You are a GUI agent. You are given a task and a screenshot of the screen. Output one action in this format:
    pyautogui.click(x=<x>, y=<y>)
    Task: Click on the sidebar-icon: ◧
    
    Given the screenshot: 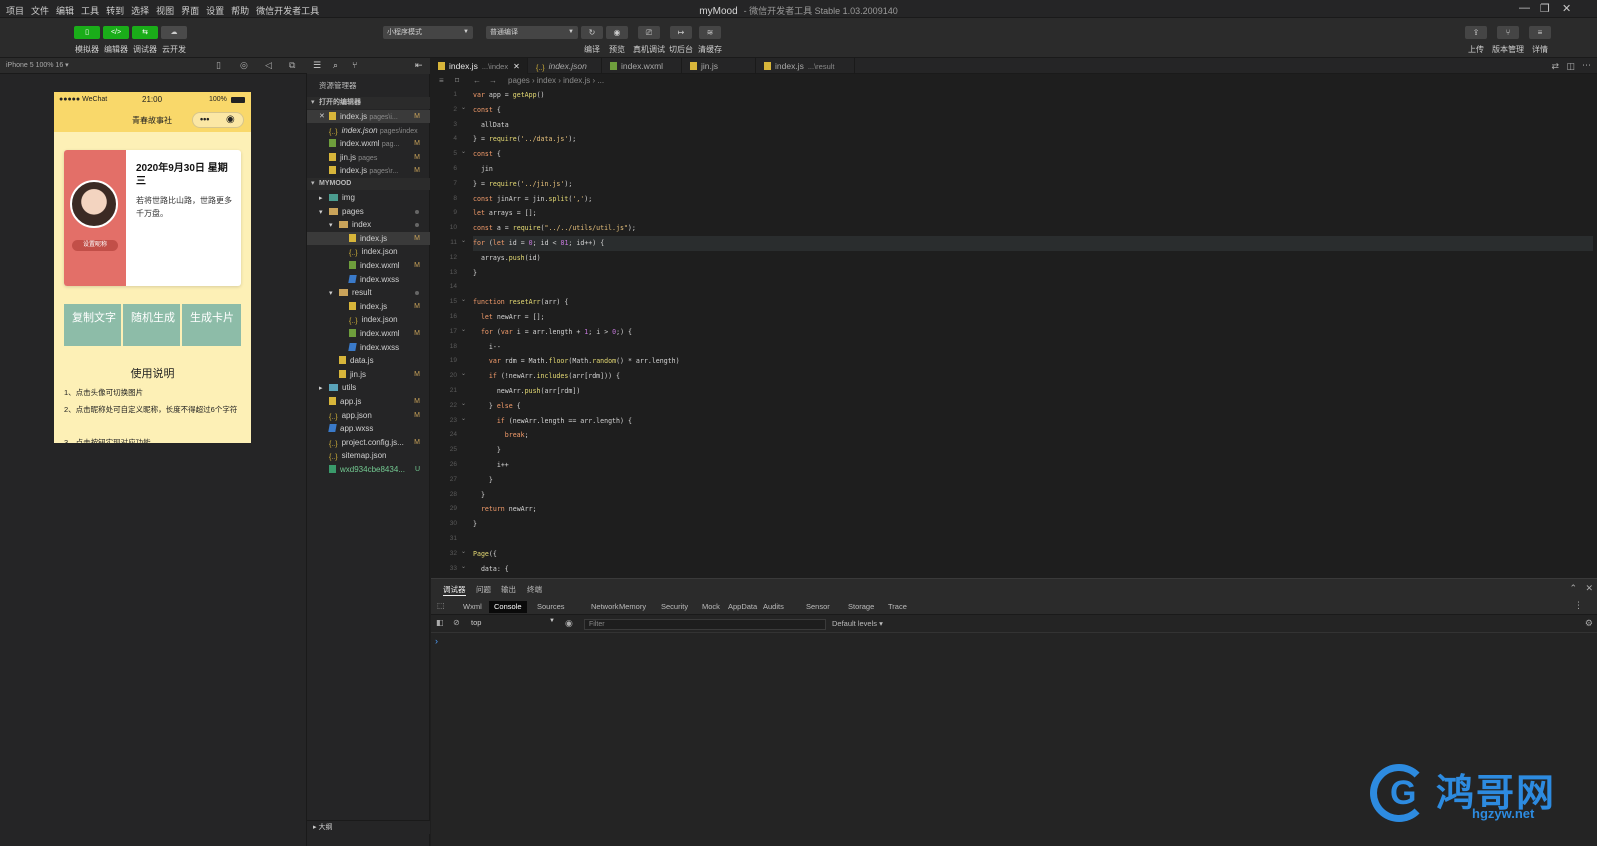 What is the action you would take?
    pyautogui.click(x=440, y=622)
    